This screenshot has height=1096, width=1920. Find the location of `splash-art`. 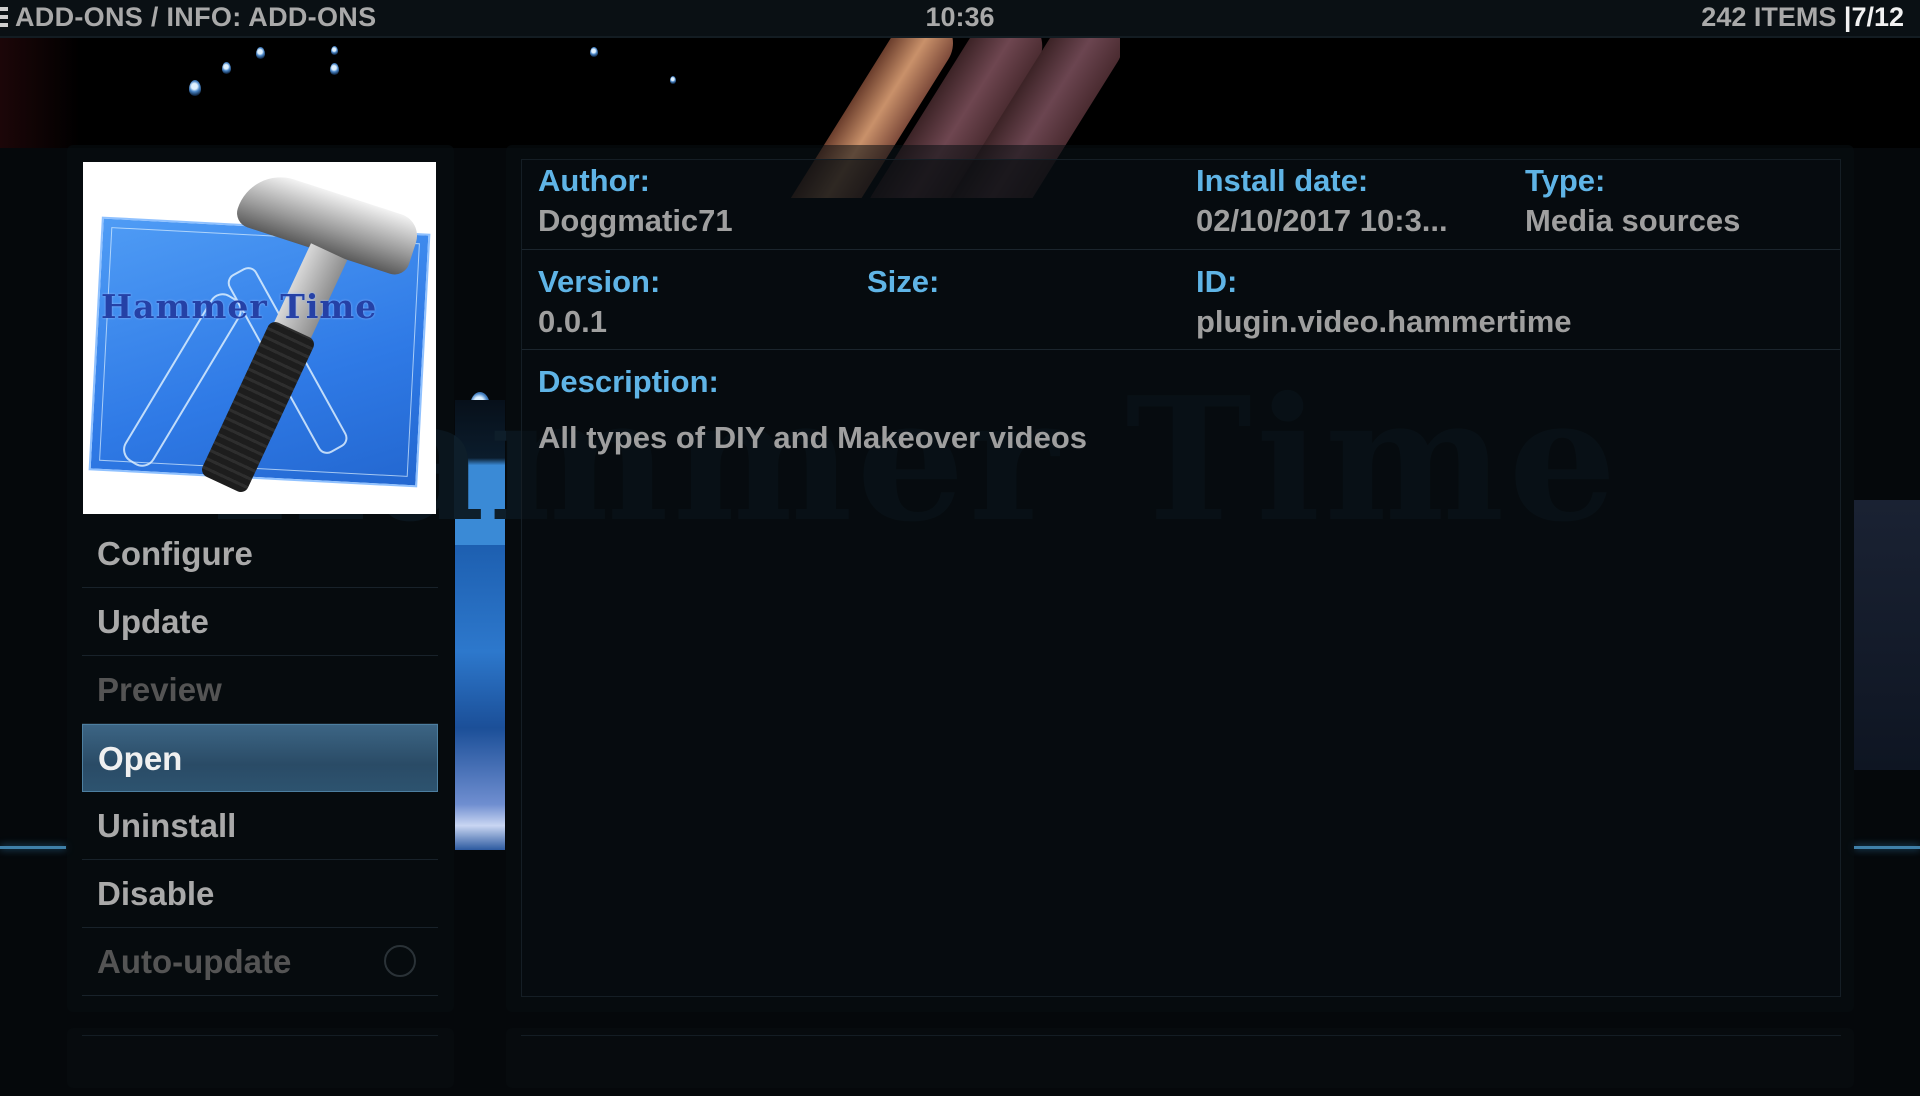

splash-art is located at coordinates (480, 697).